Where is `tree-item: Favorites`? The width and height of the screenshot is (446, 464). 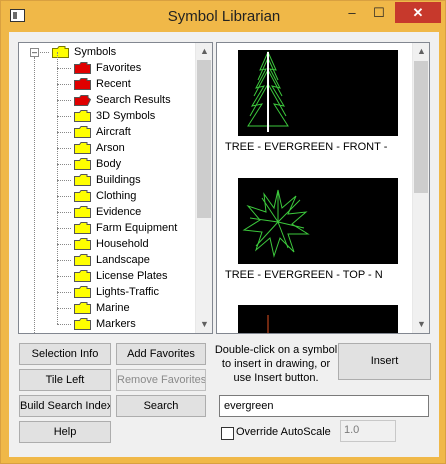 tree-item: Favorites is located at coordinates (108, 64).